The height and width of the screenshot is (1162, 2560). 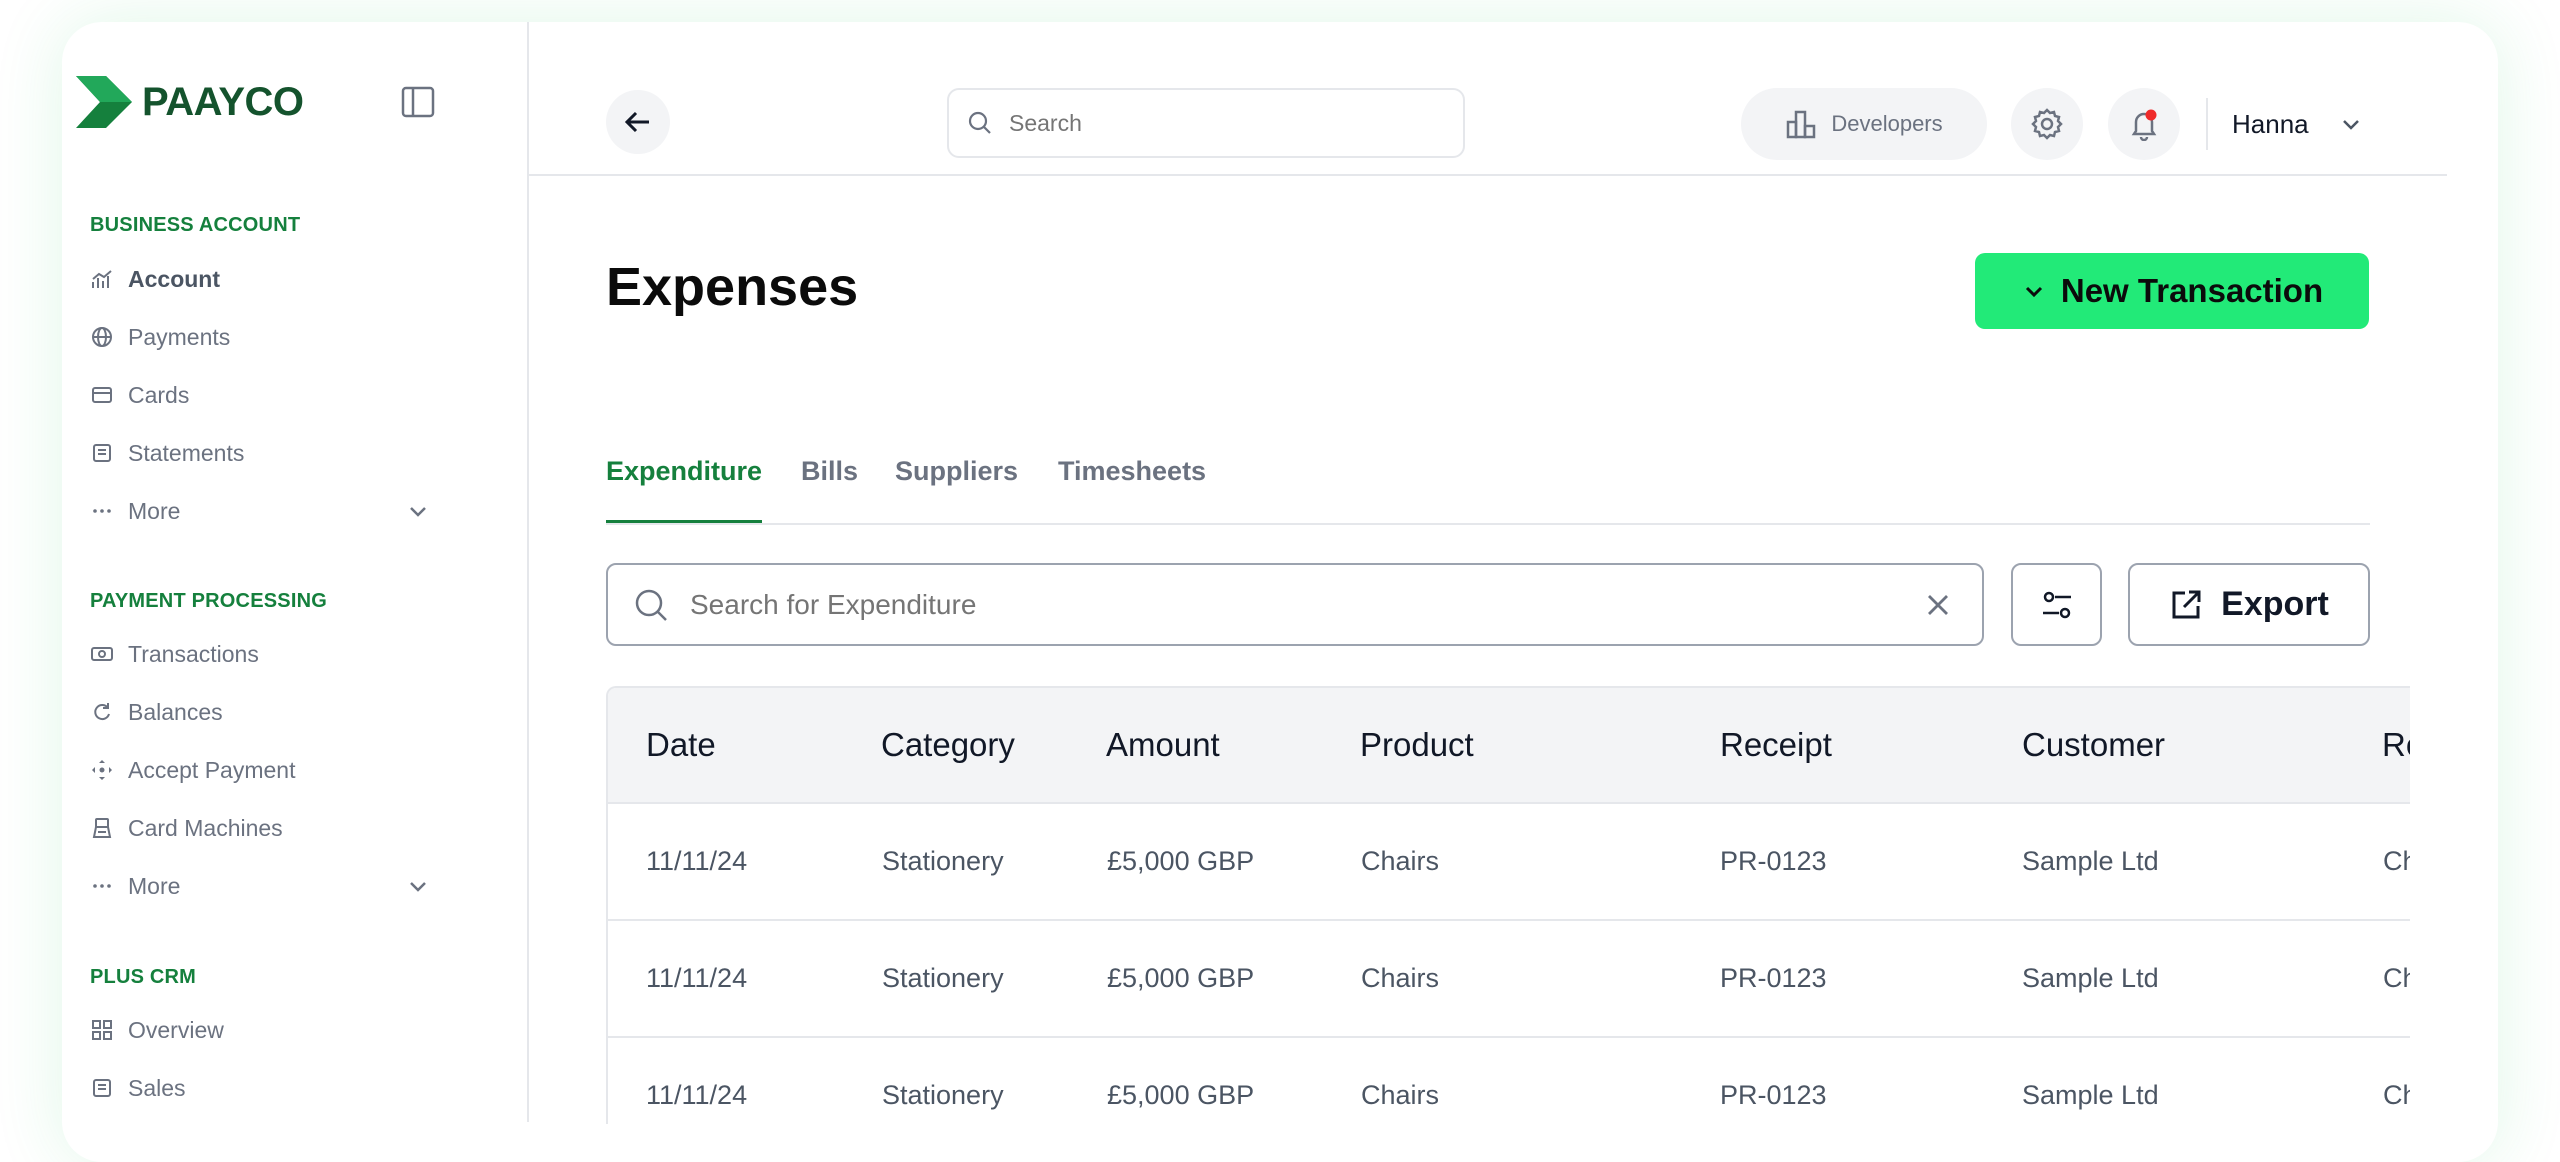 What do you see at coordinates (195, 225) in the screenshot?
I see `section-title-business-account: BUSINESS ACCOUNT` at bounding box center [195, 225].